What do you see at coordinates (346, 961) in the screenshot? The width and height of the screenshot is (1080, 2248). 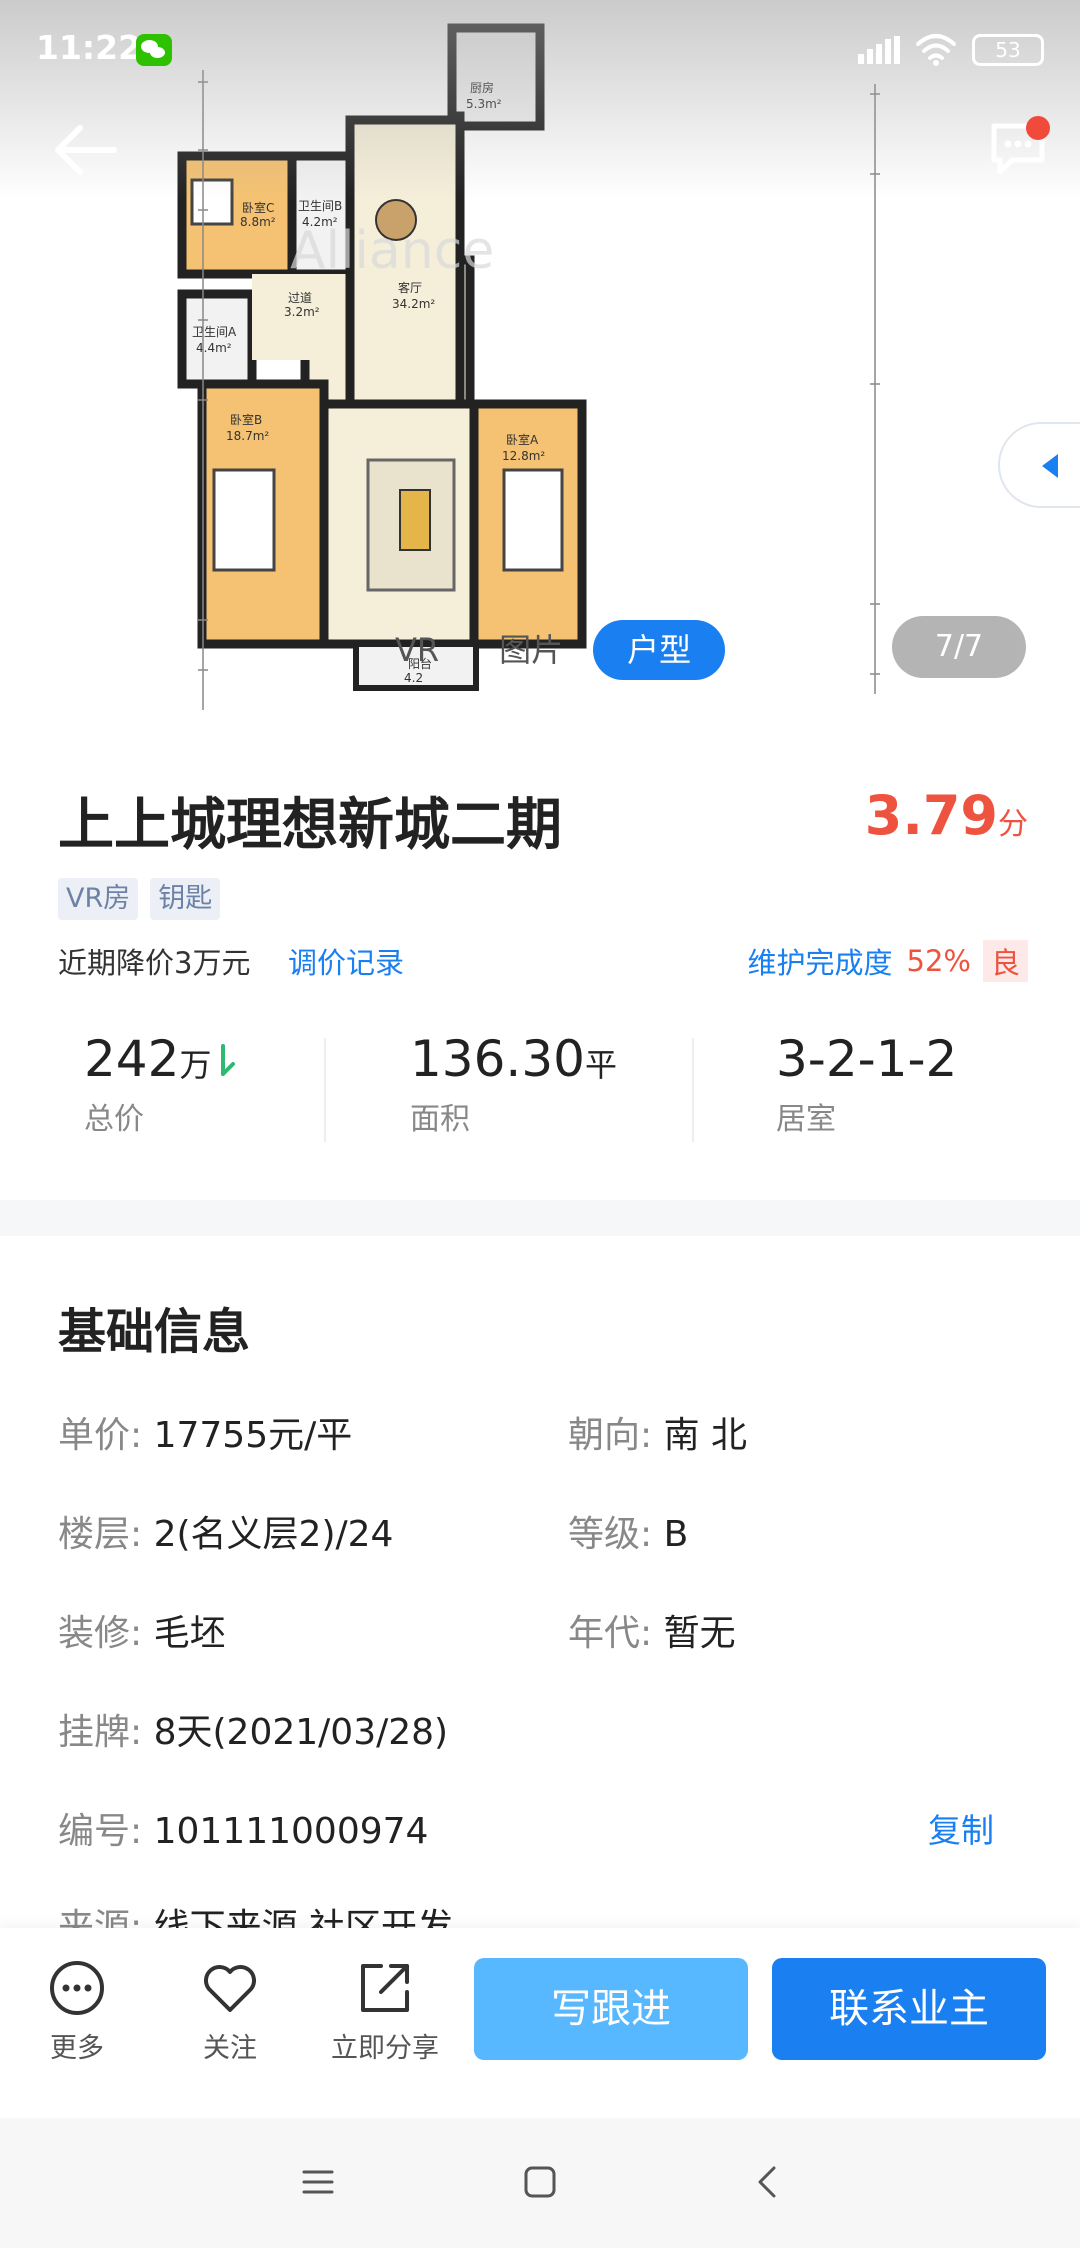 I see `price-history-link: 调价记录` at bounding box center [346, 961].